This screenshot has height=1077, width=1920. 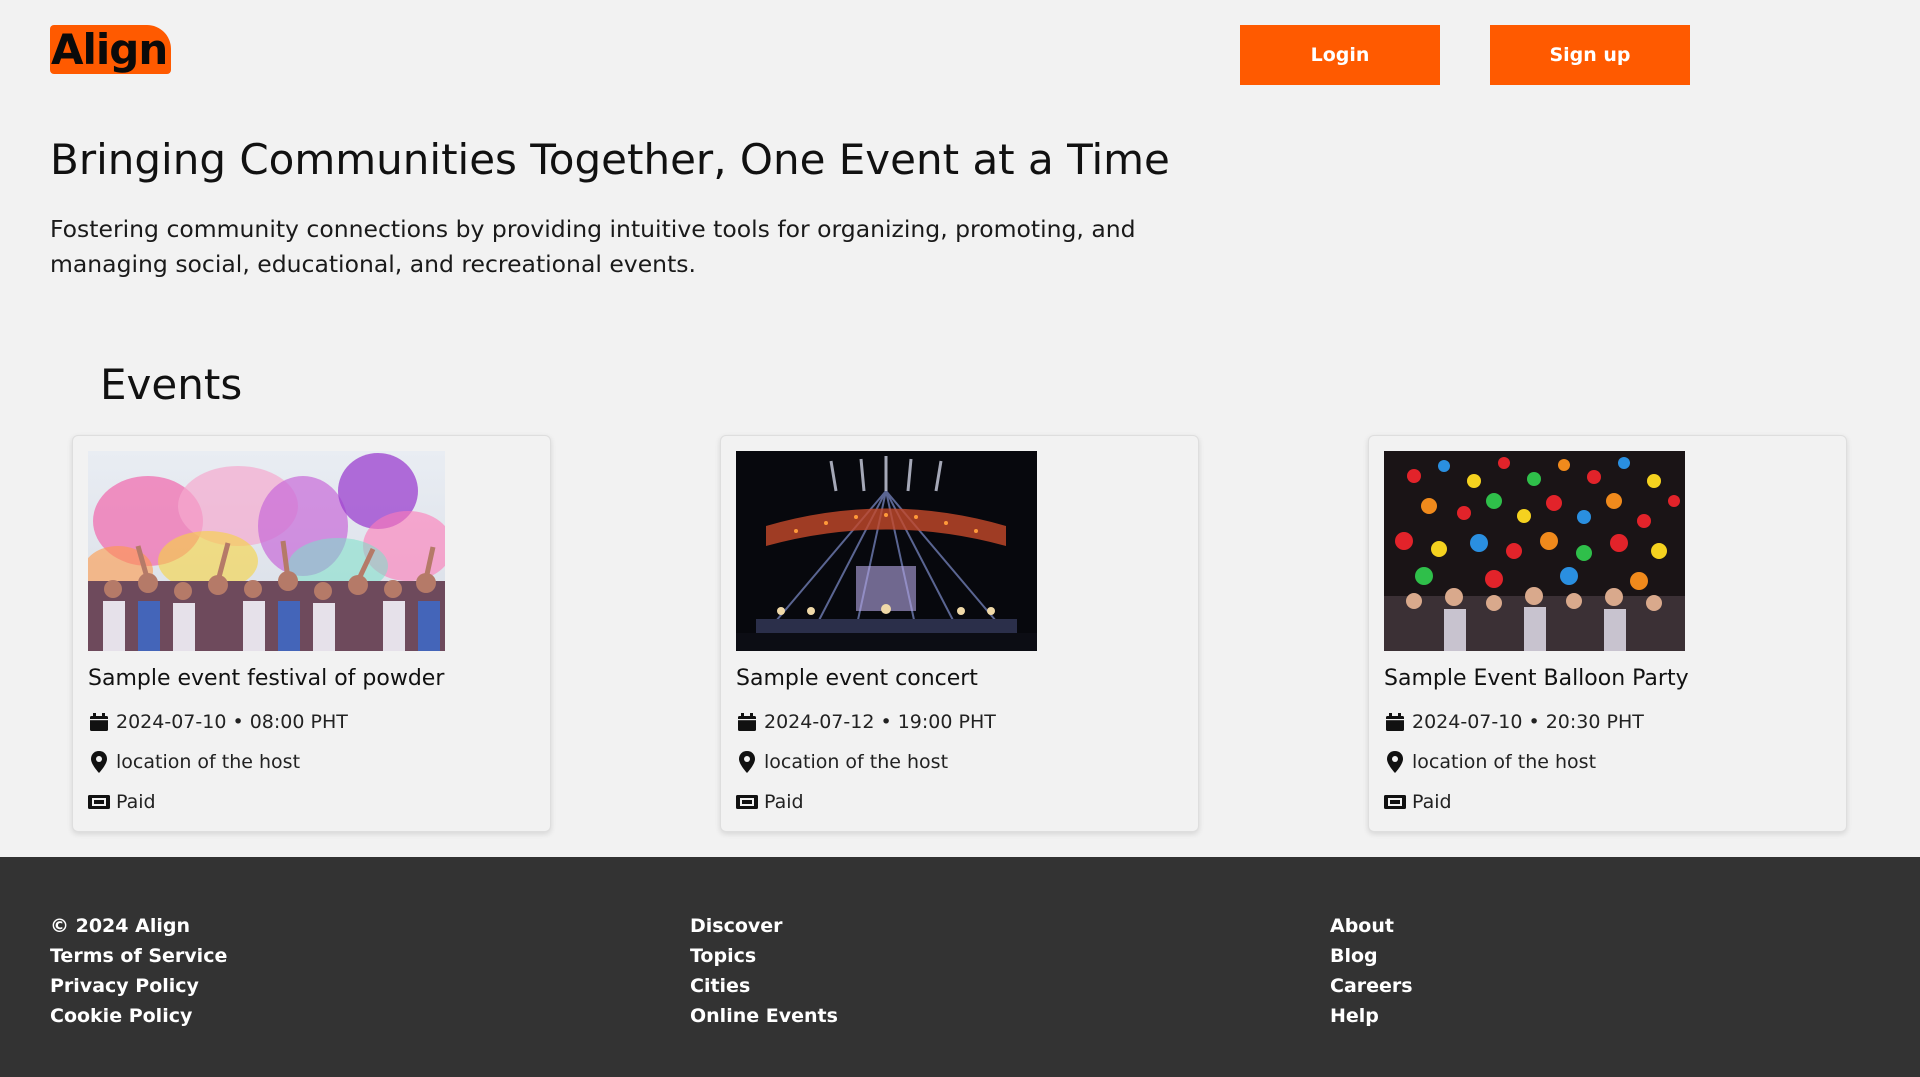 I want to click on footer-link-cities: Cities, so click(x=764, y=986).